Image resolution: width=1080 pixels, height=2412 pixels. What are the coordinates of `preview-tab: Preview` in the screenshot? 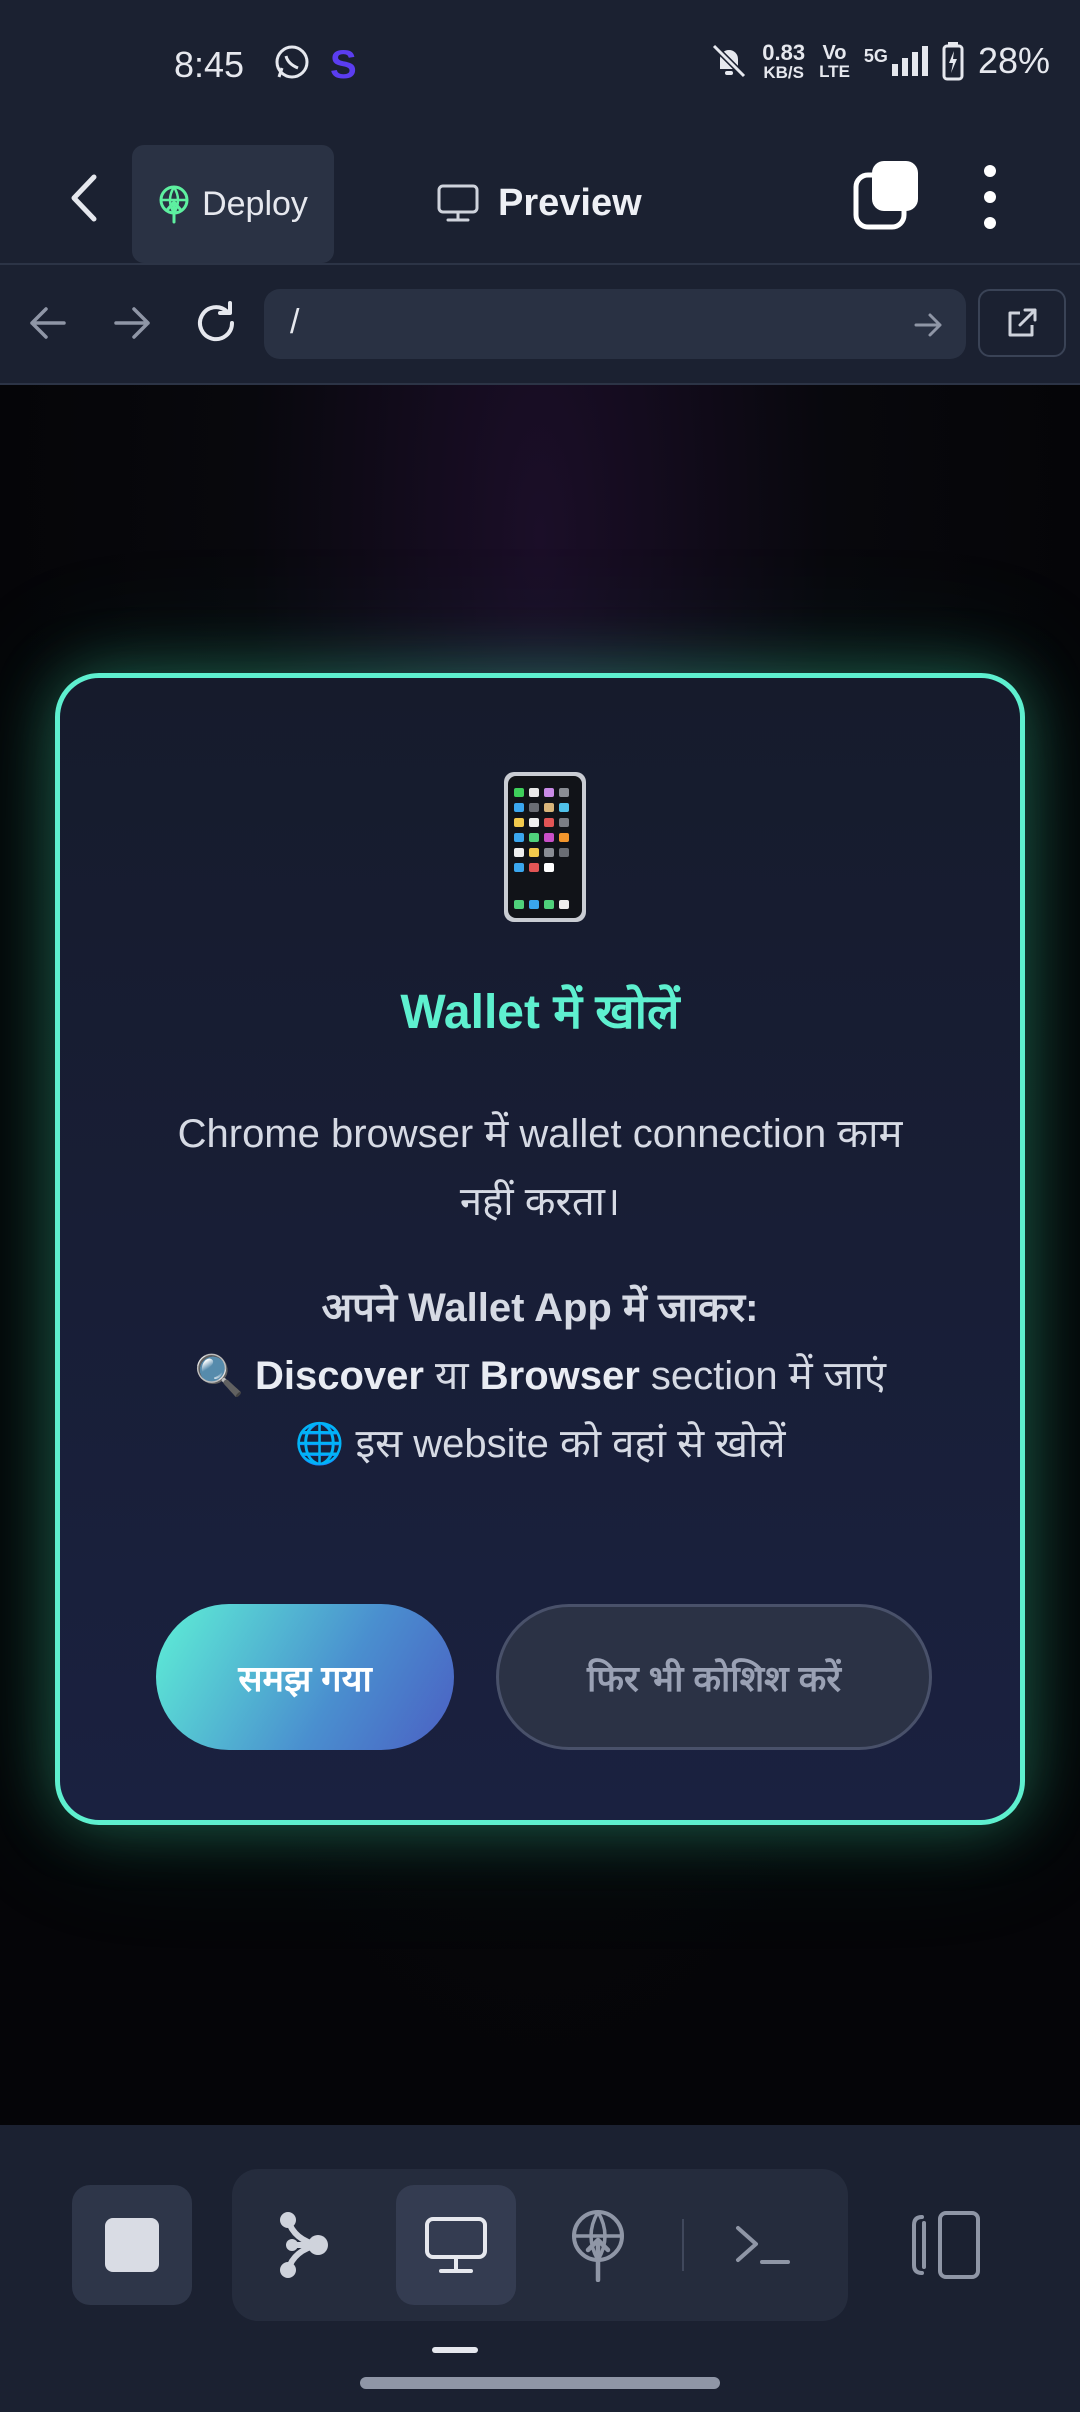 It's located at (539, 203).